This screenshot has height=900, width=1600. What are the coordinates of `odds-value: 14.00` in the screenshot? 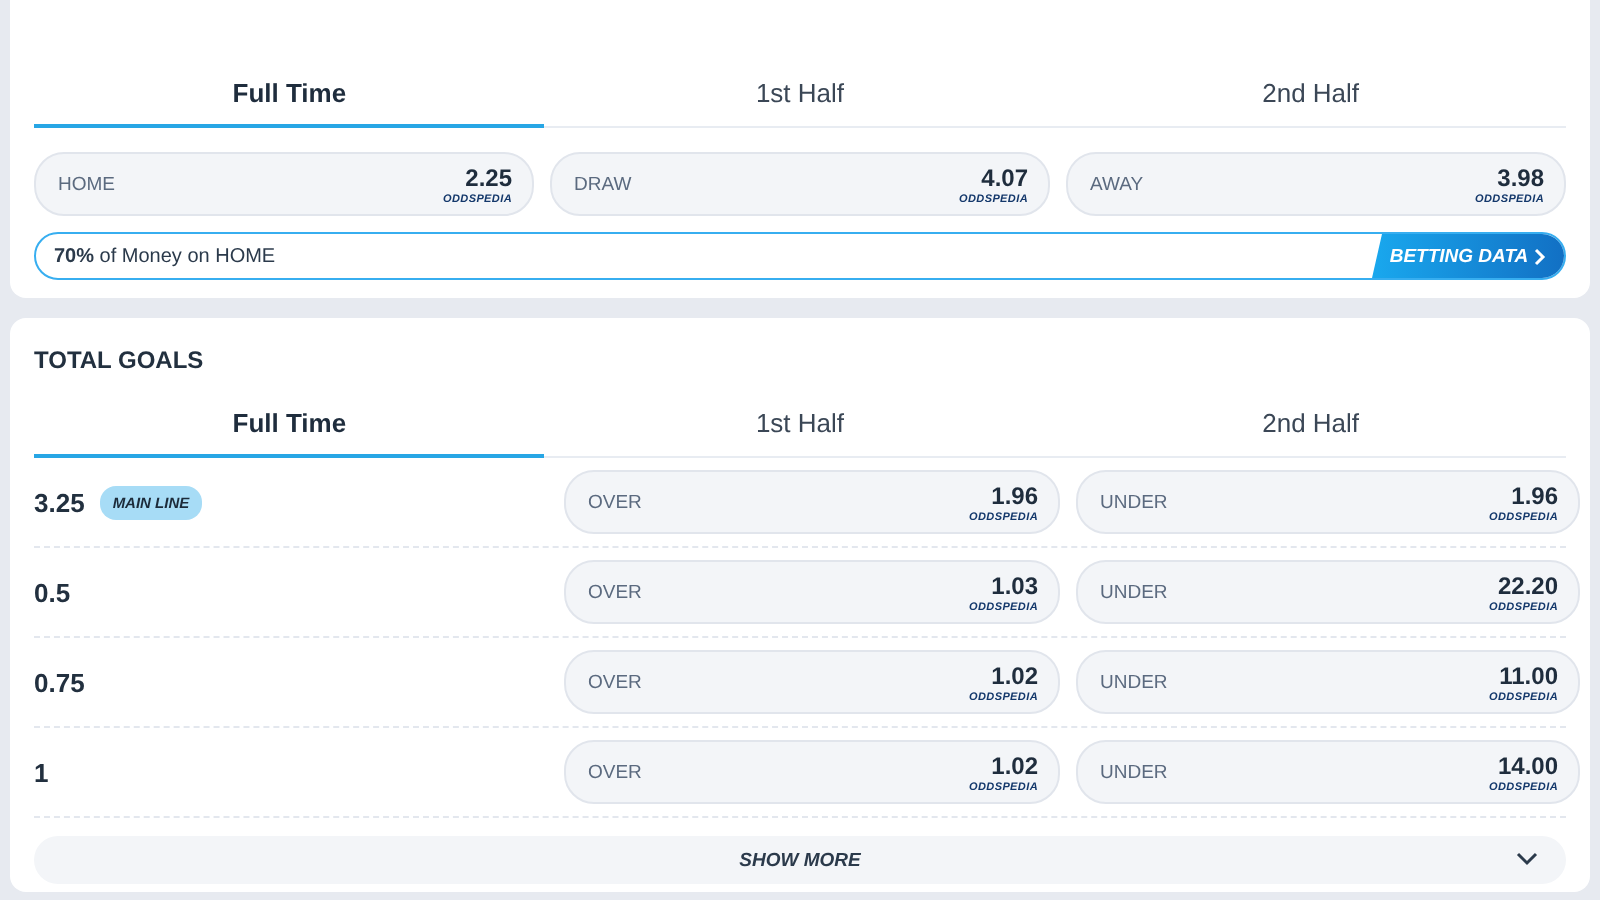 It's located at (1527, 765).